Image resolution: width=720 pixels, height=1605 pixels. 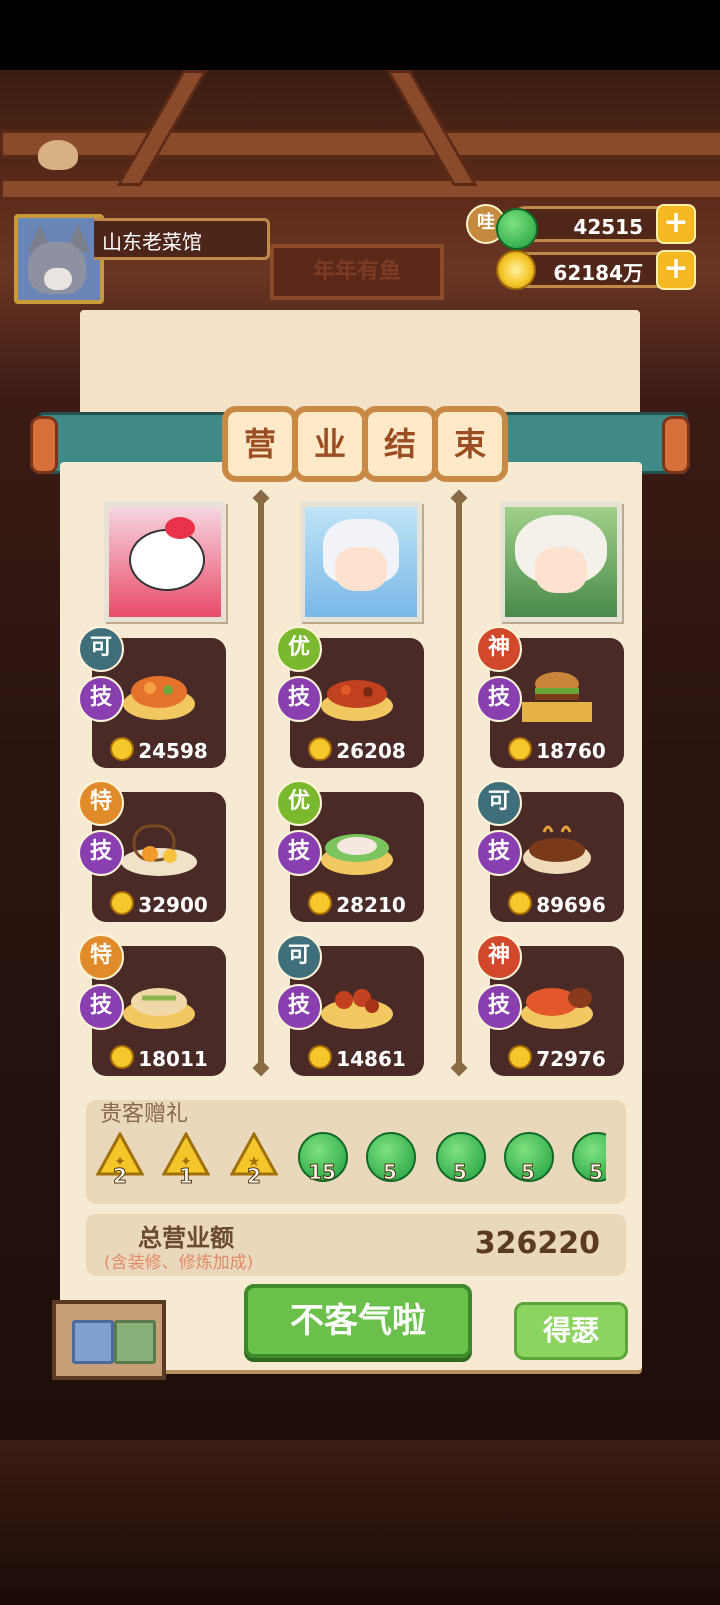 I want to click on kitty-face, so click(x=167, y=560).